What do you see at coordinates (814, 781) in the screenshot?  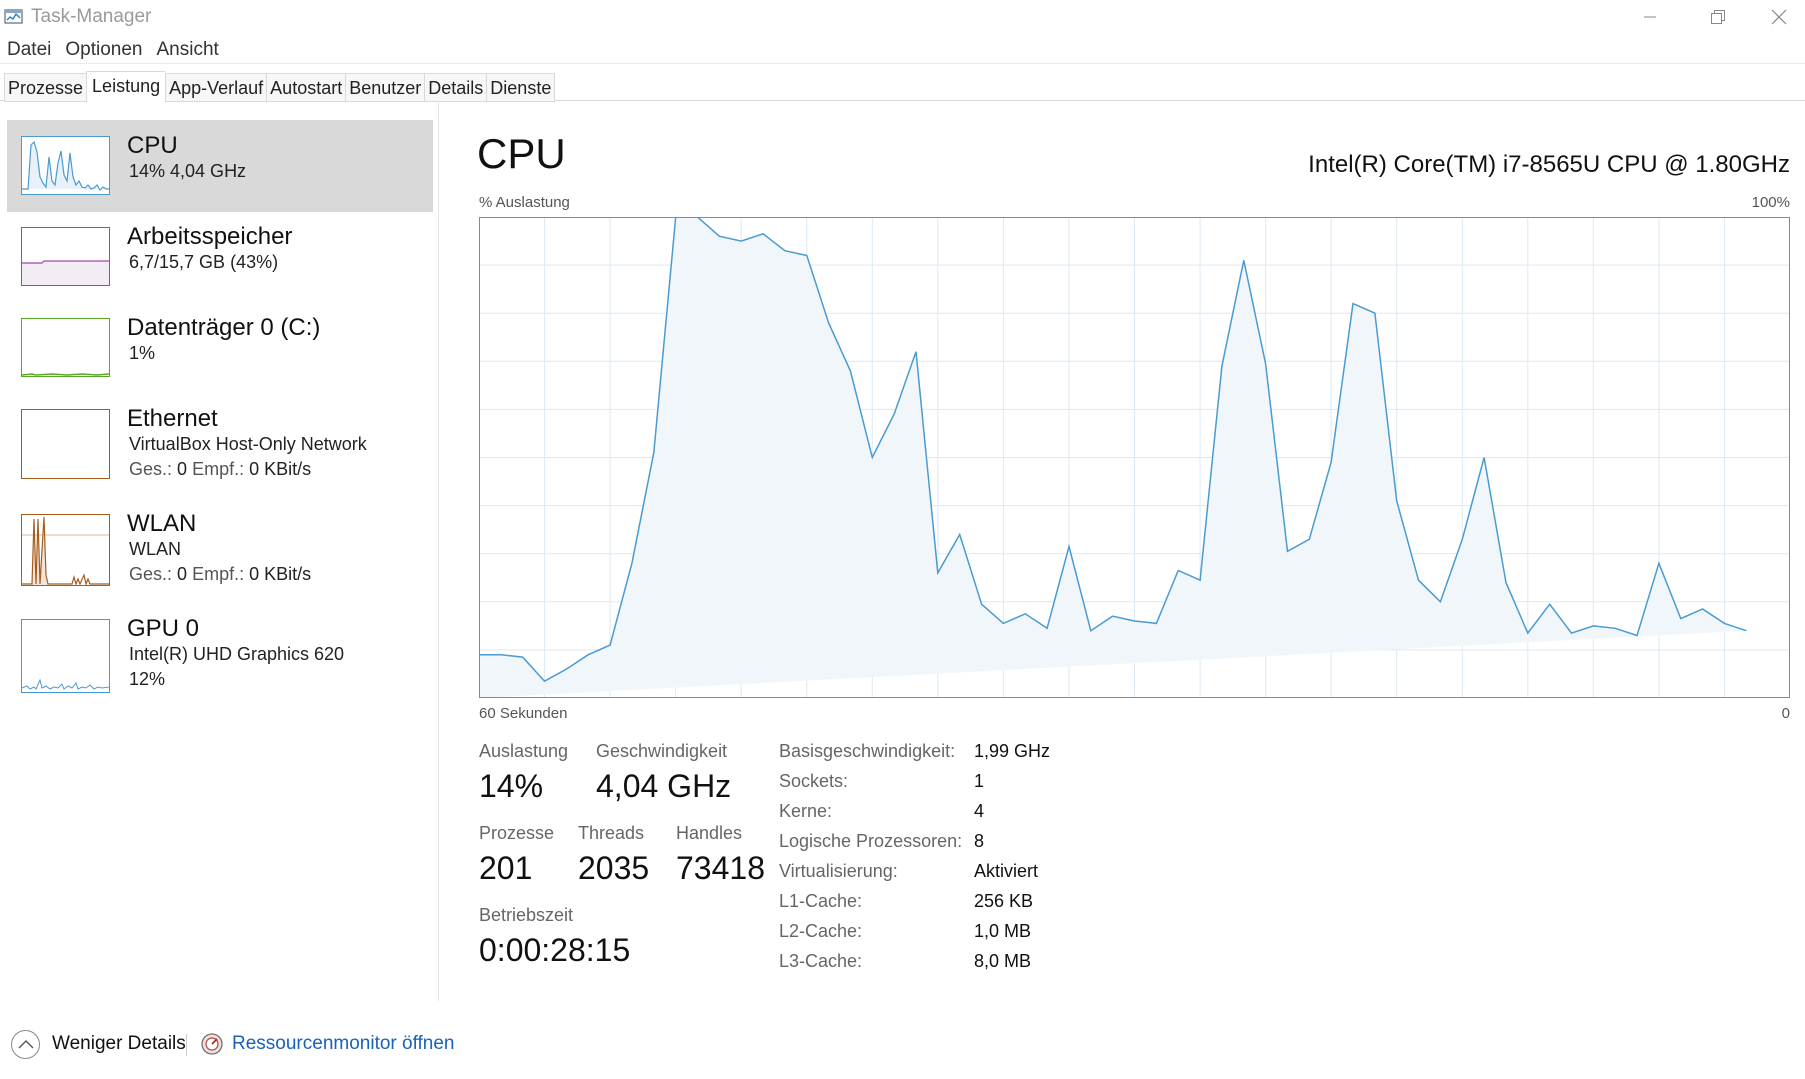 I see `spec-sockets-key: Sockets:` at bounding box center [814, 781].